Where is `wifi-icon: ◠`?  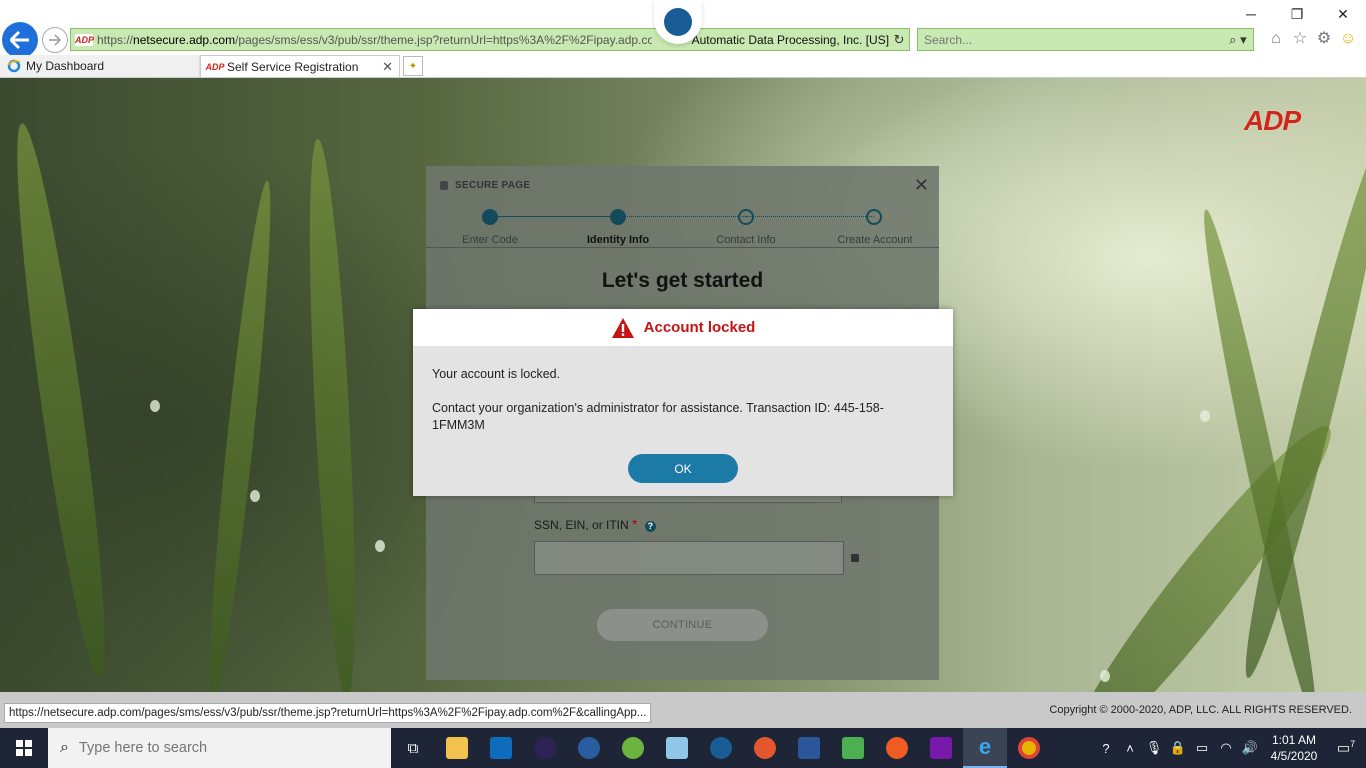 wifi-icon: ◠ is located at coordinates (1226, 748).